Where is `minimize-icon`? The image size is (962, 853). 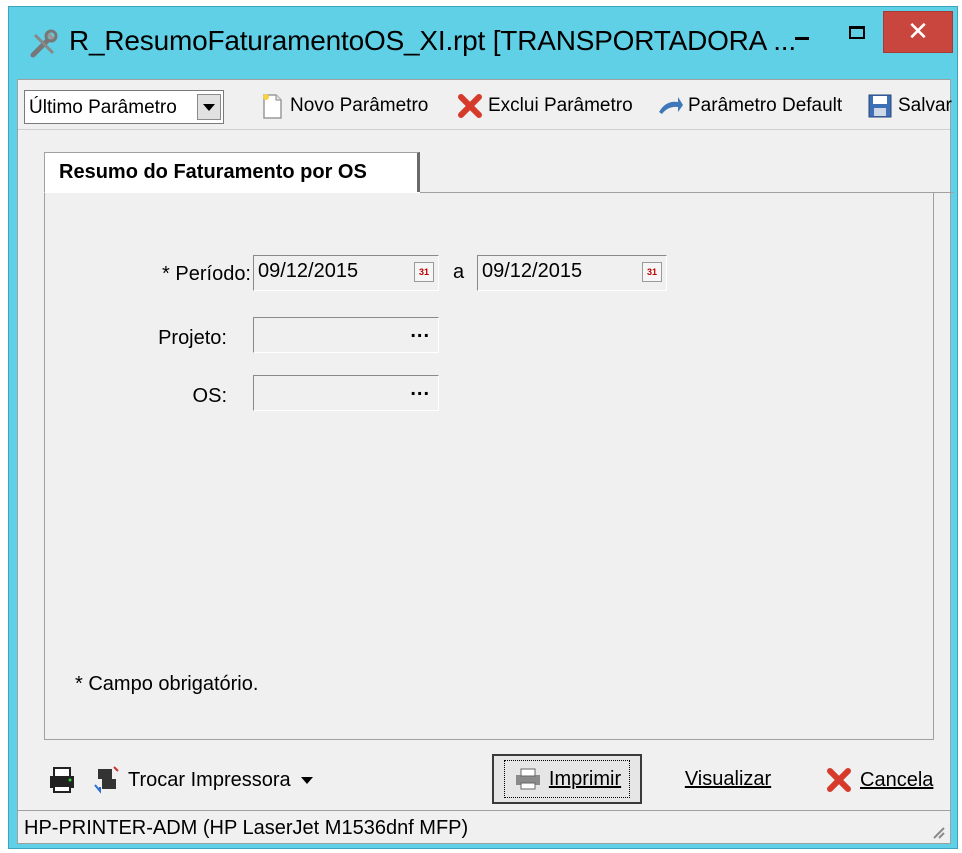
minimize-icon is located at coordinates (802, 38).